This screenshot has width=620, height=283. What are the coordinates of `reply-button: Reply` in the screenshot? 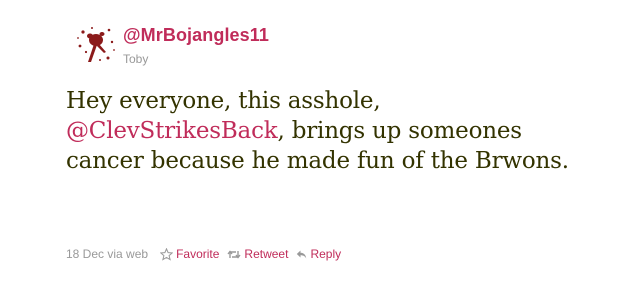 It's located at (318, 254).